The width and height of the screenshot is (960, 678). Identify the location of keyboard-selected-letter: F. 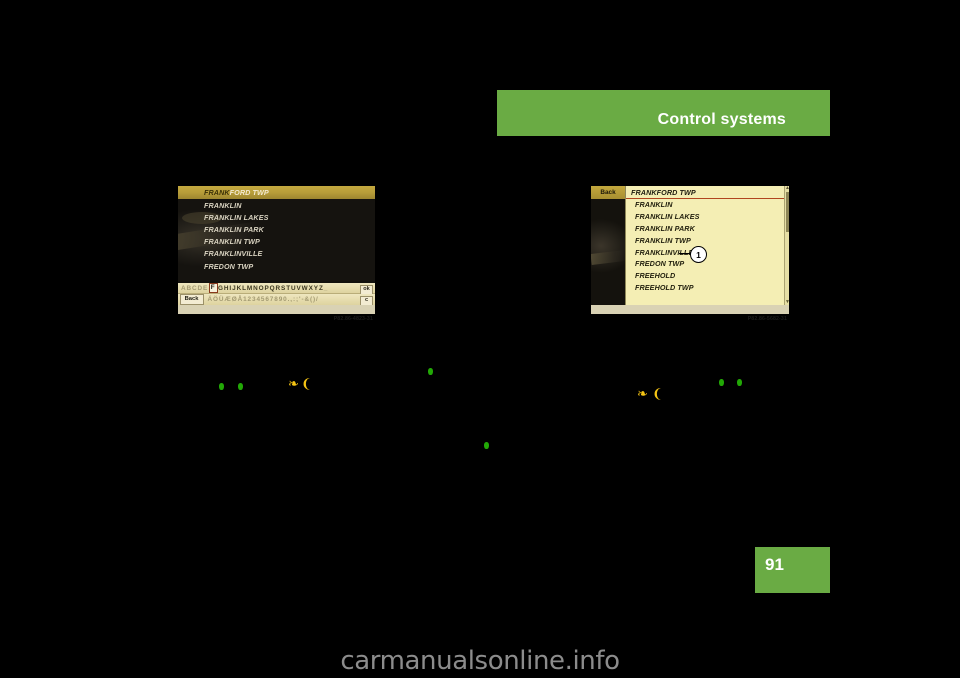
(213, 288).